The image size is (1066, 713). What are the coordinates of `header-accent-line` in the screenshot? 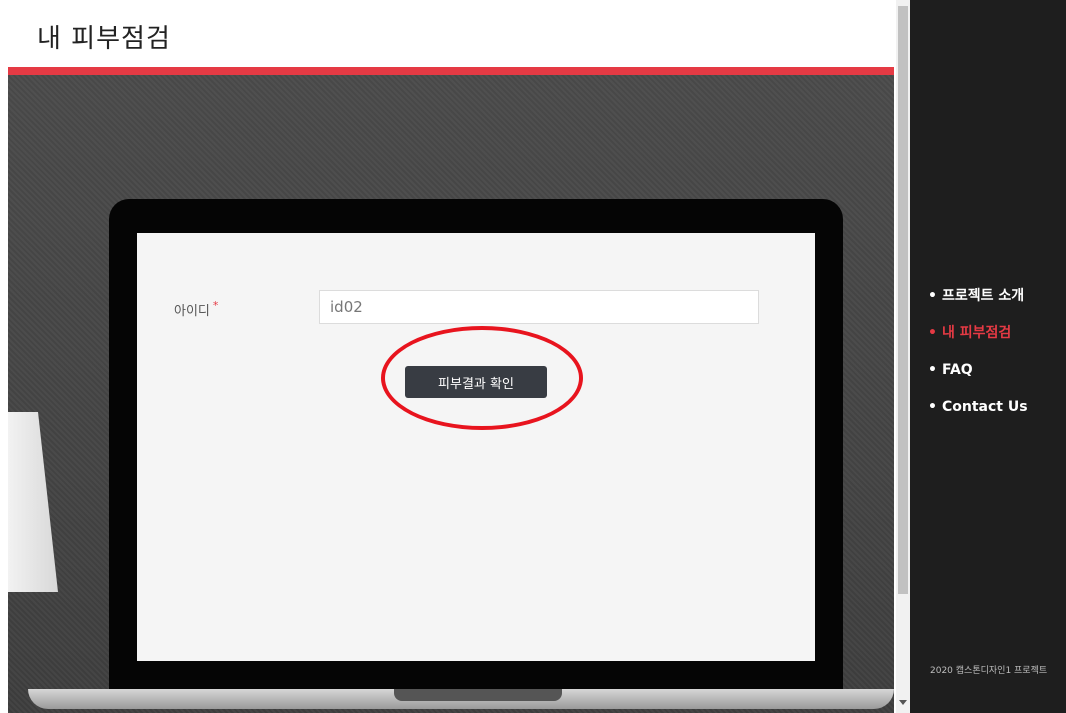 It's located at (451, 71).